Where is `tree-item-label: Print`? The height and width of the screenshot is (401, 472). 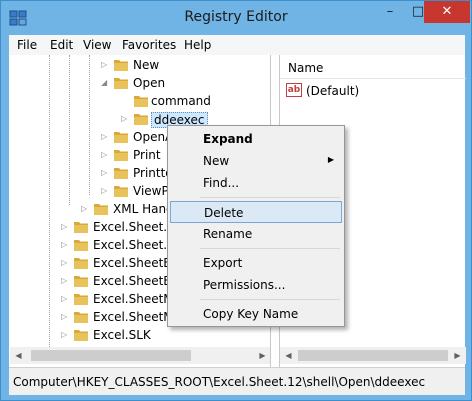
tree-item-label: Print is located at coordinates (147, 155).